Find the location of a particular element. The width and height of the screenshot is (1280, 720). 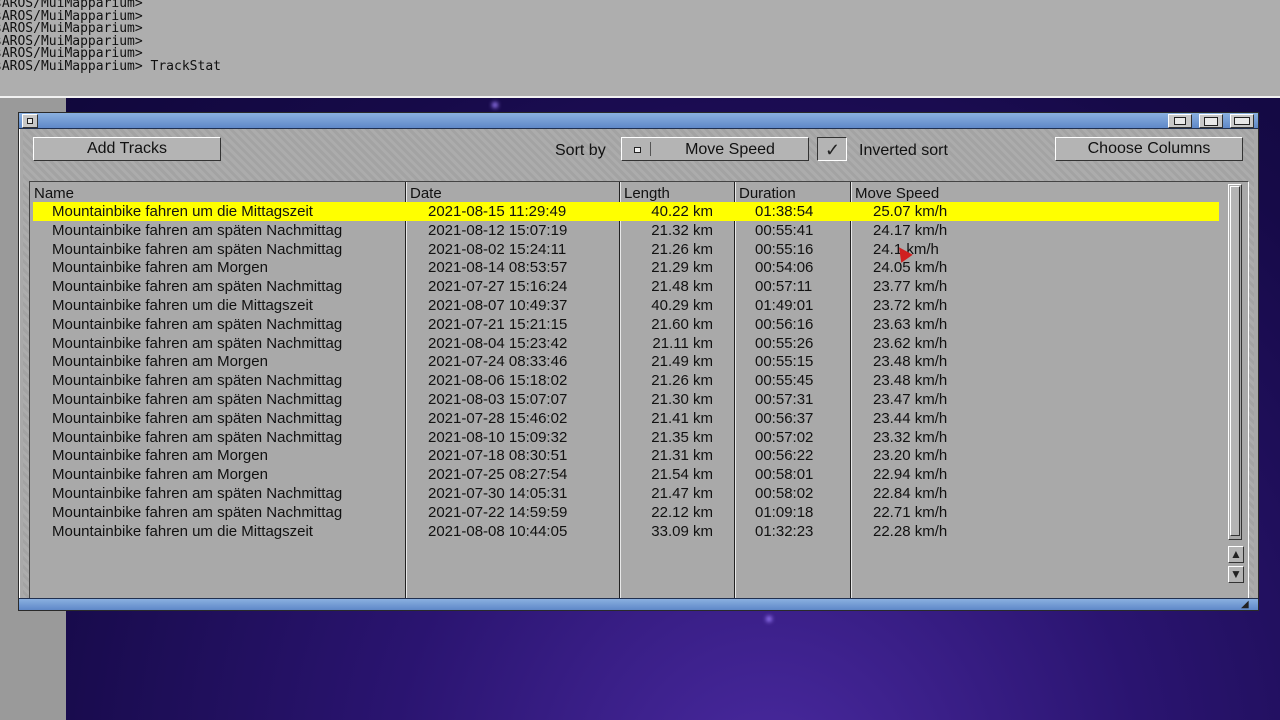

column-header-date: Date is located at coordinates (426, 193).